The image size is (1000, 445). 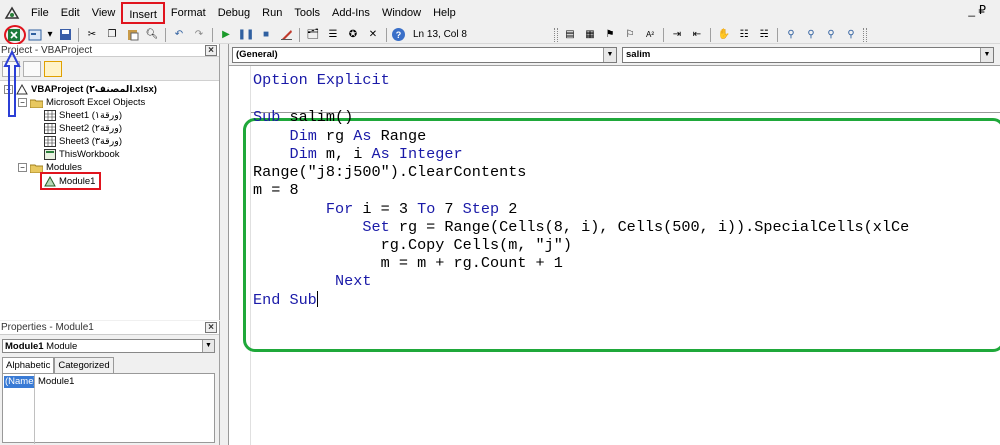 I want to click on property-value: Module1, so click(x=124, y=382).